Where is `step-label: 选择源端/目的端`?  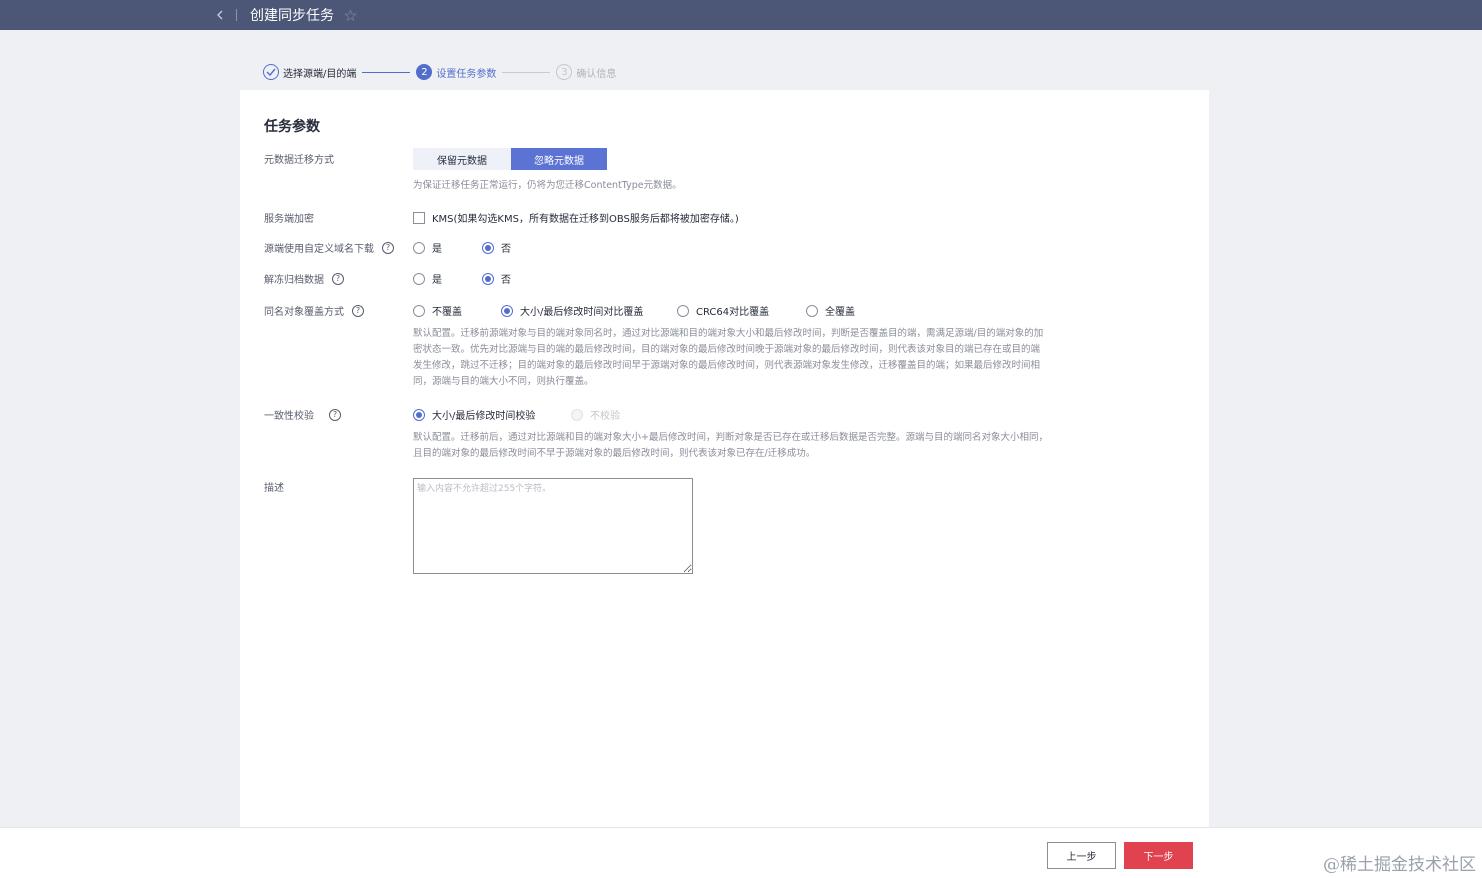 step-label: 选择源端/目的端 is located at coordinates (320, 74).